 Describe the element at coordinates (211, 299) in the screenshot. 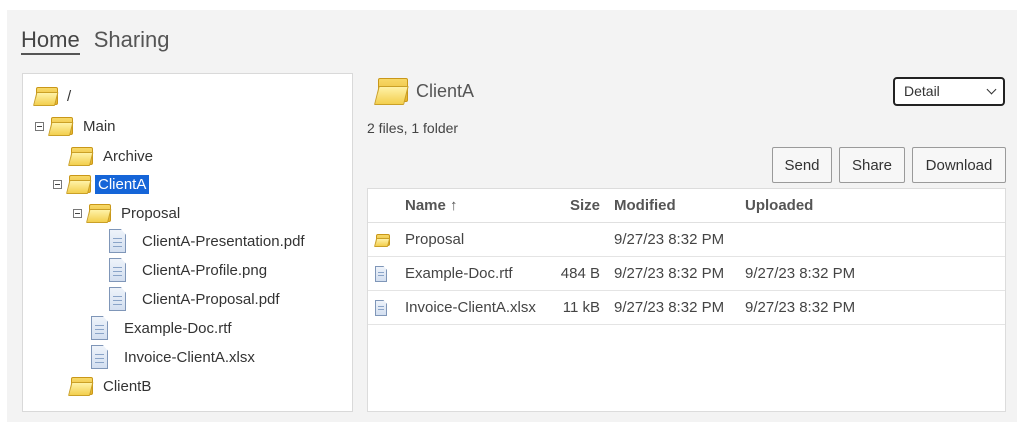

I see `tree-label-file: ClientA-Proposal.pdf` at that location.